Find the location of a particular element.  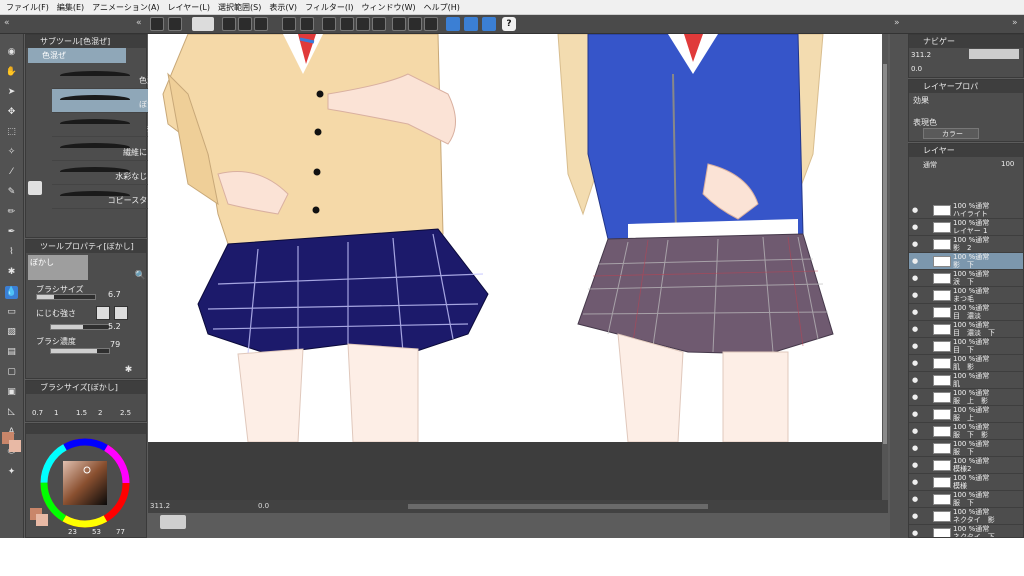

clear-icon is located at coordinates (379, 24).